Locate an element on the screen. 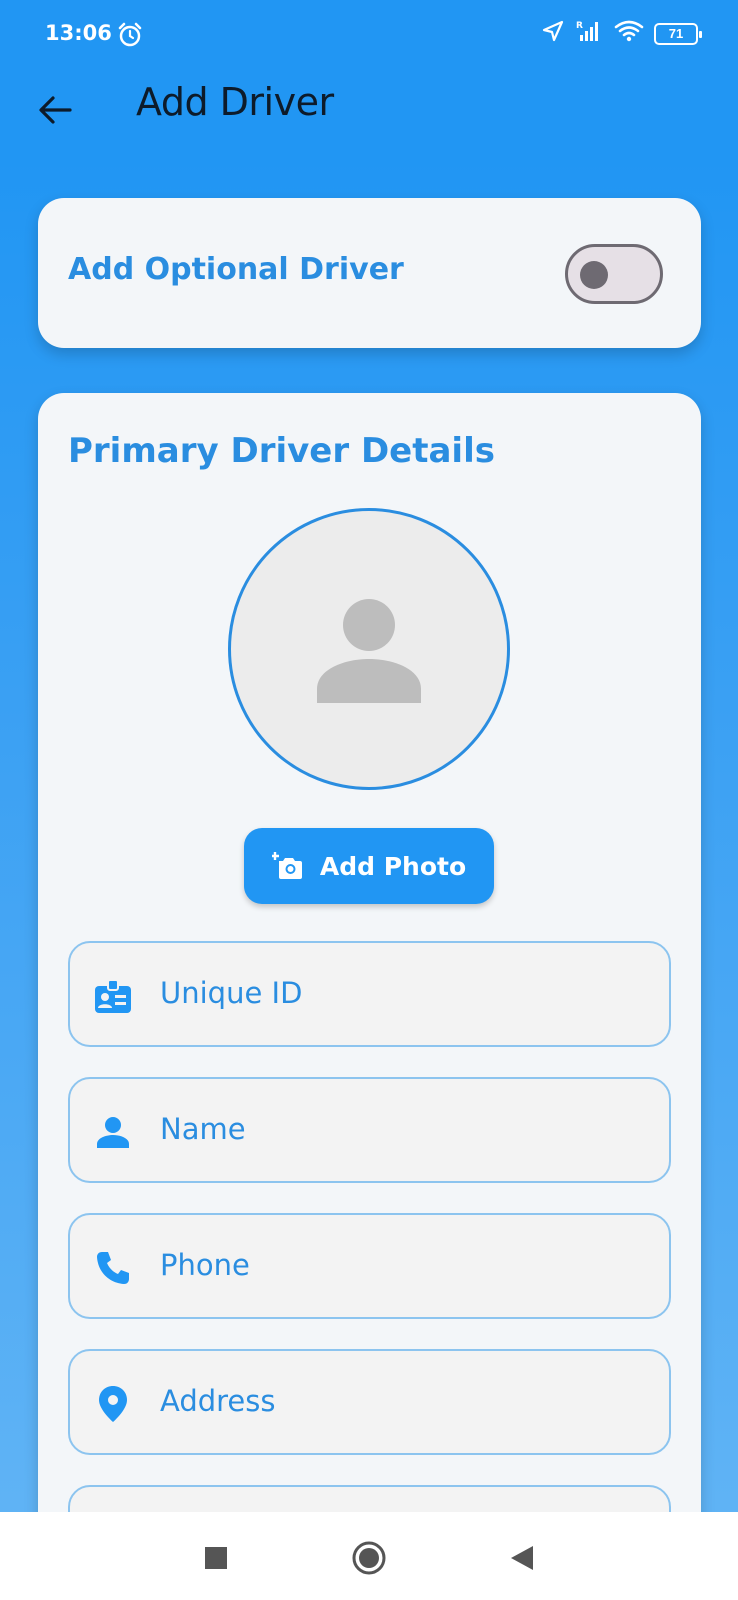 The width and height of the screenshot is (738, 1600). arrow-back-icon is located at coordinates (55, 110).